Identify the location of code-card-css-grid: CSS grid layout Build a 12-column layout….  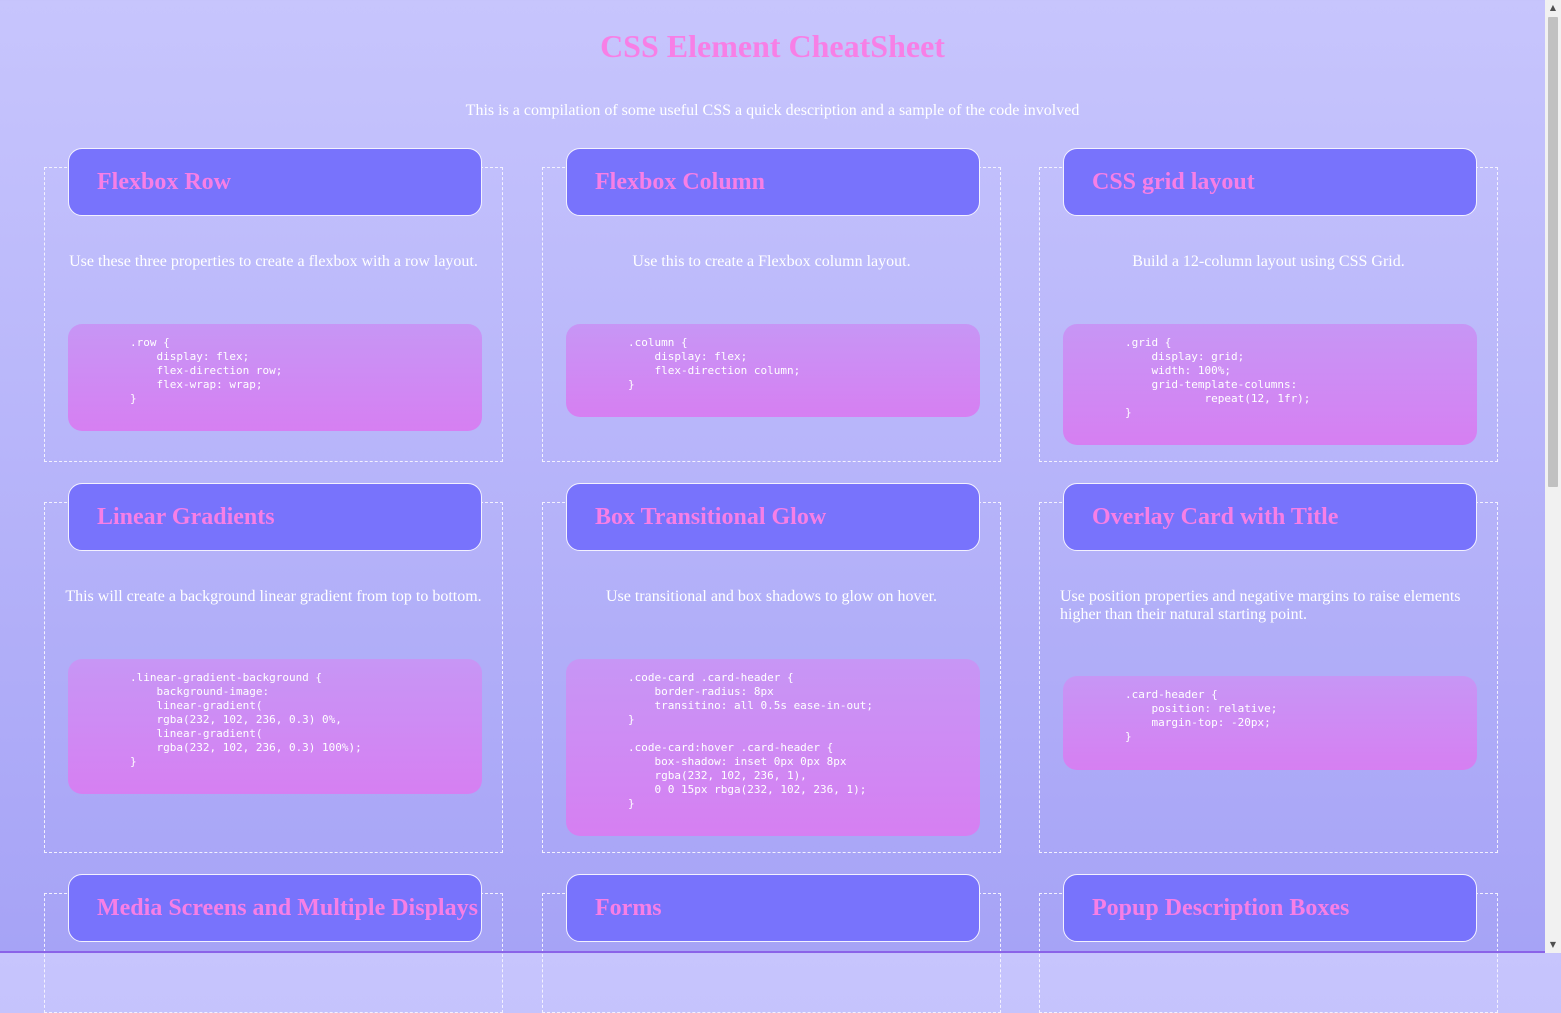
(1268, 305).